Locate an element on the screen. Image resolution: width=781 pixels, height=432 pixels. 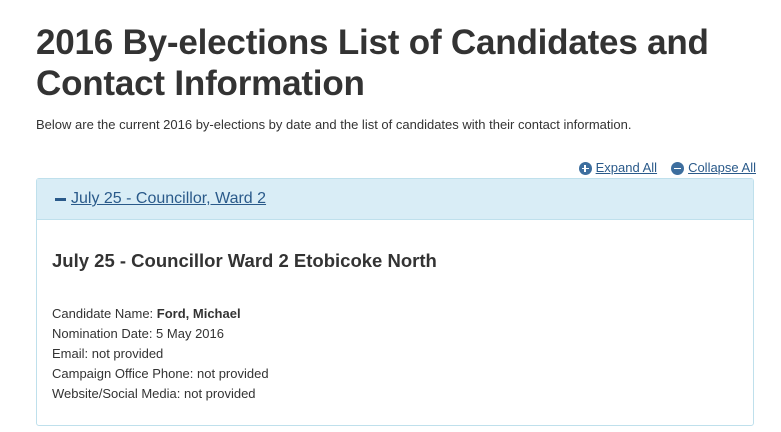
campaign-office-phone: Campaign Office Phone: not provided is located at coordinates (160, 373).